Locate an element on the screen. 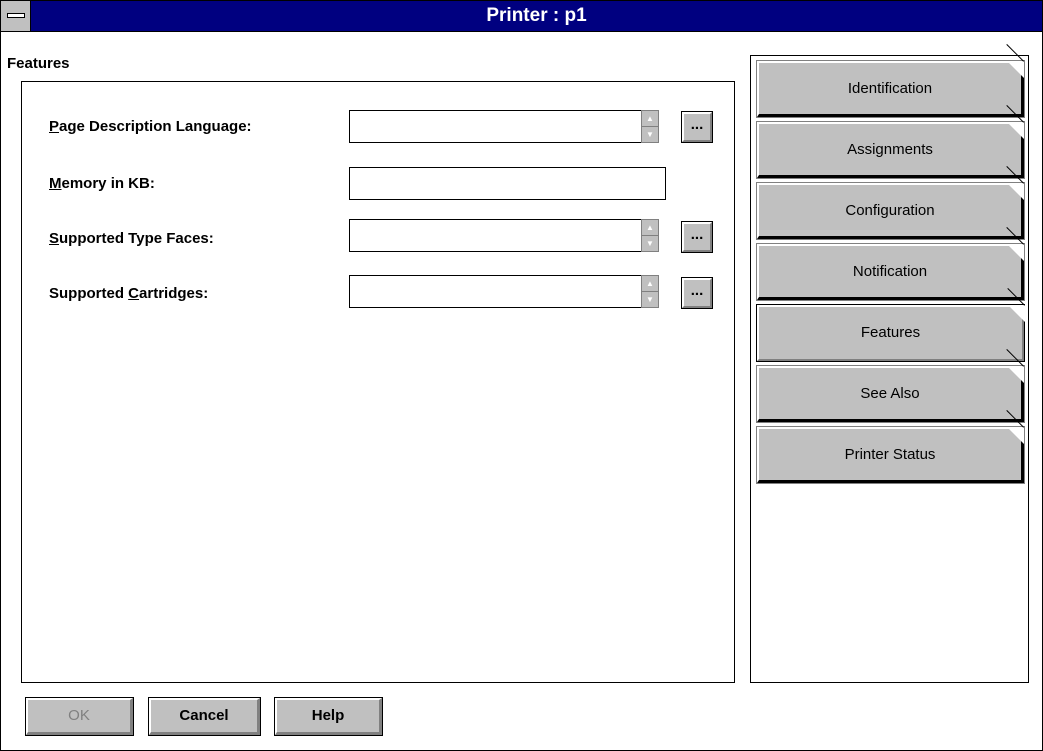 This screenshot has height=751, width=1043. page-description-language-field is located at coordinates (504, 126).